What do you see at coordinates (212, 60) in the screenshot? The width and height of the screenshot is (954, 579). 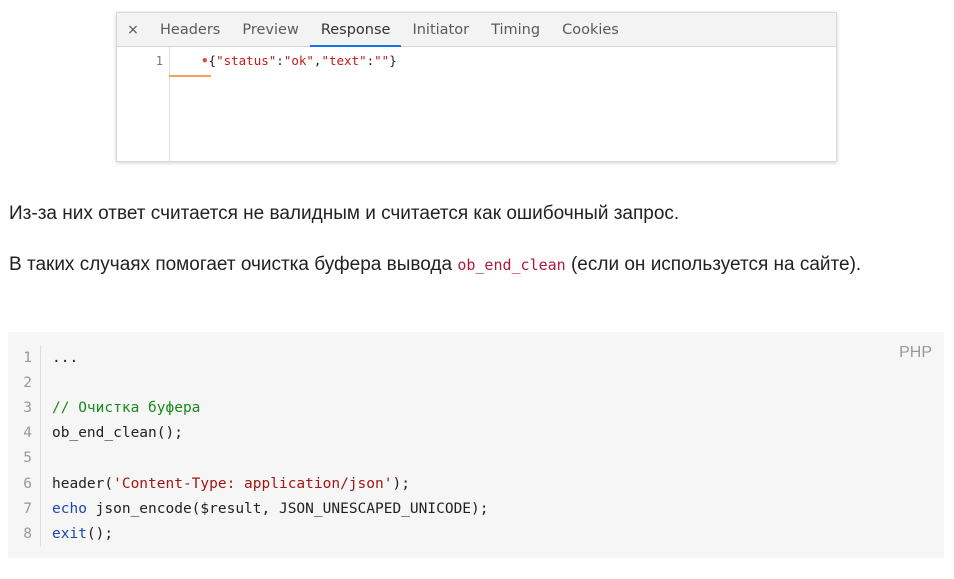 I see `json-brace-open: {` at bounding box center [212, 60].